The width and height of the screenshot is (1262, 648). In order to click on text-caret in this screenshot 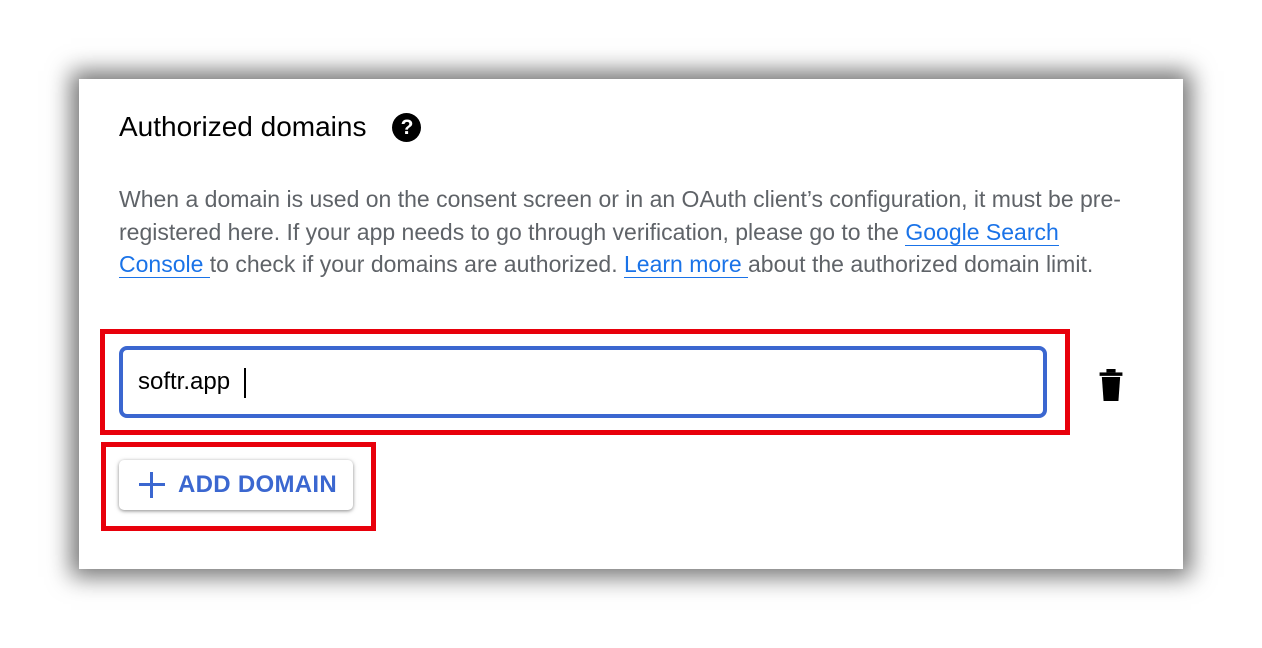, I will do `click(245, 383)`.